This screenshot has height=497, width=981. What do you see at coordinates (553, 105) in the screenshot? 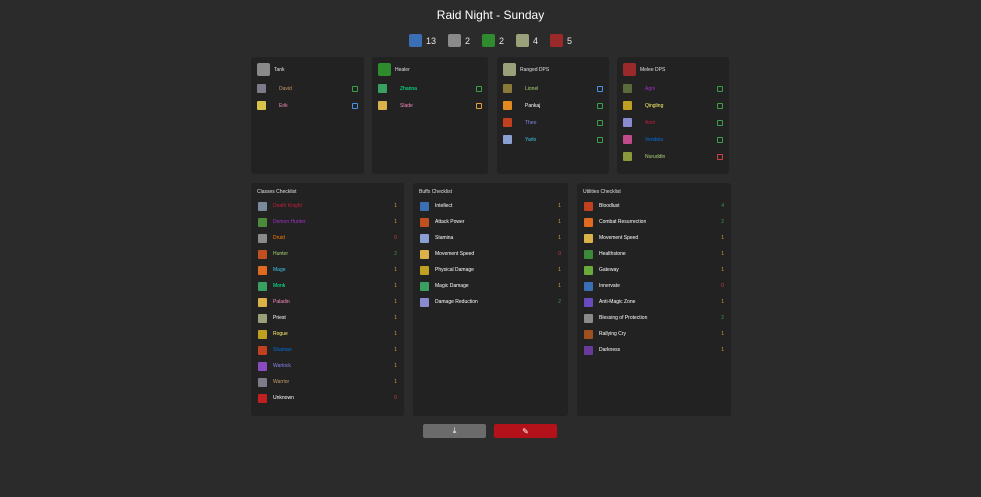
I see `player-row: Pankaj` at bounding box center [553, 105].